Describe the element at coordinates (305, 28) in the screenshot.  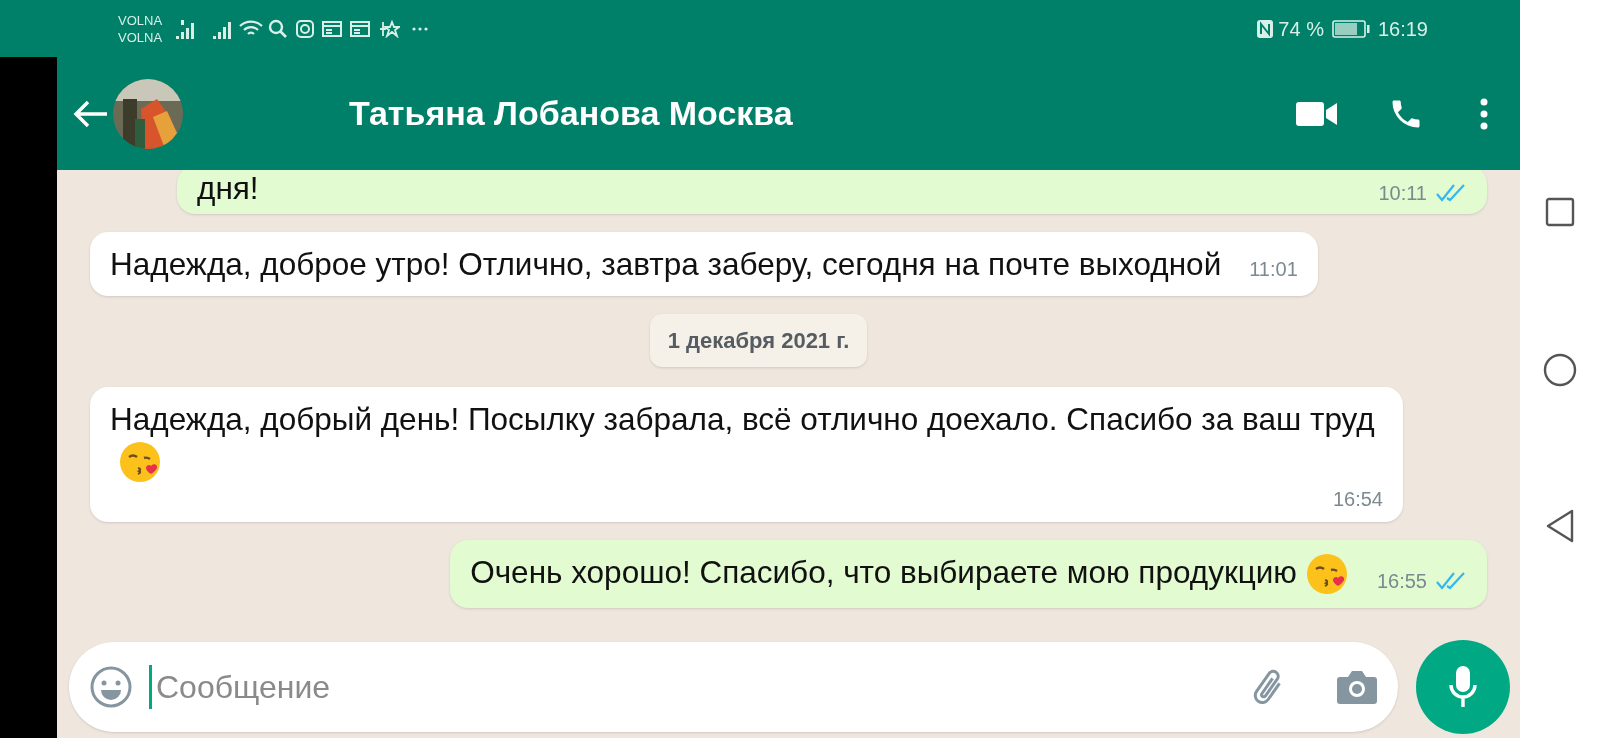
I see `camera-app-icon` at that location.